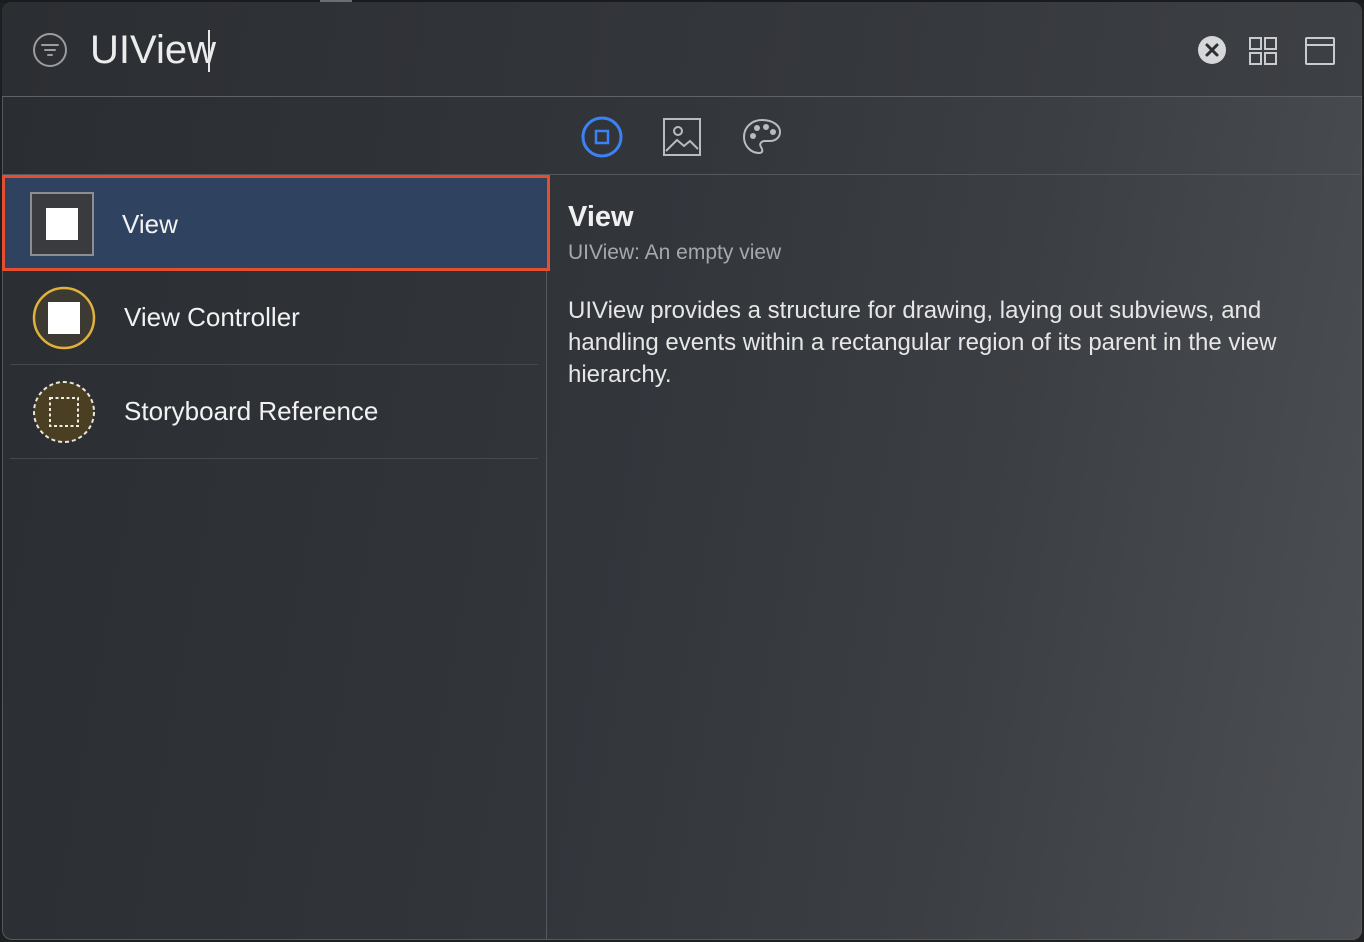 The width and height of the screenshot is (1364, 942). Describe the element at coordinates (602, 137) in the screenshot. I see `objects-tab-icon` at that location.